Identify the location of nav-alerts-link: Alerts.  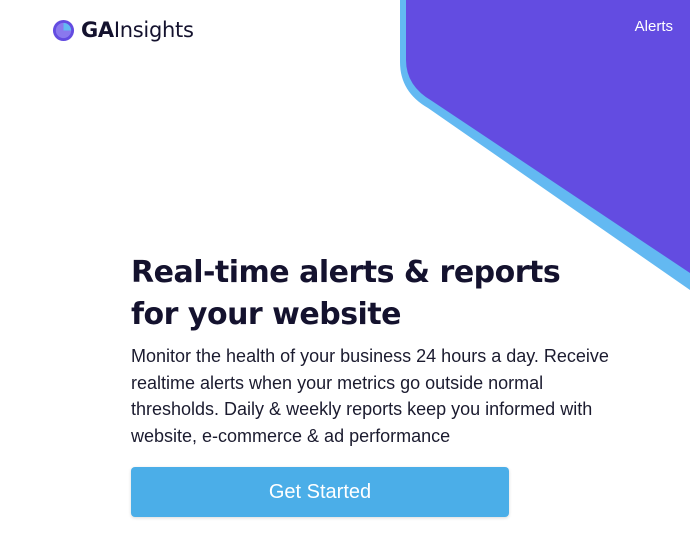
(654, 26).